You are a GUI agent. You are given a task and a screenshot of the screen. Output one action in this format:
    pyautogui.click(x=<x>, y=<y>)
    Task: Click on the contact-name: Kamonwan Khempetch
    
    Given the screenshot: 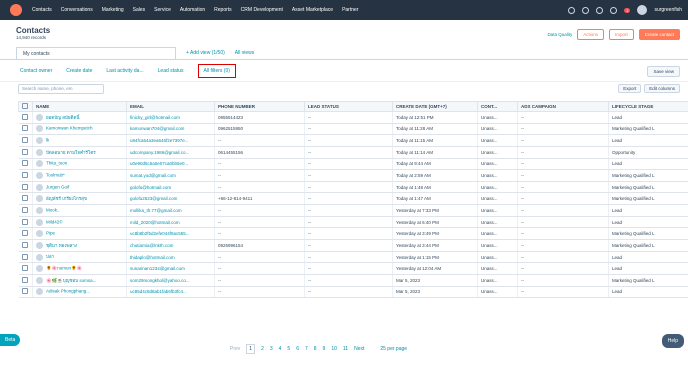 What is the action you would take?
    pyautogui.click(x=79, y=129)
    